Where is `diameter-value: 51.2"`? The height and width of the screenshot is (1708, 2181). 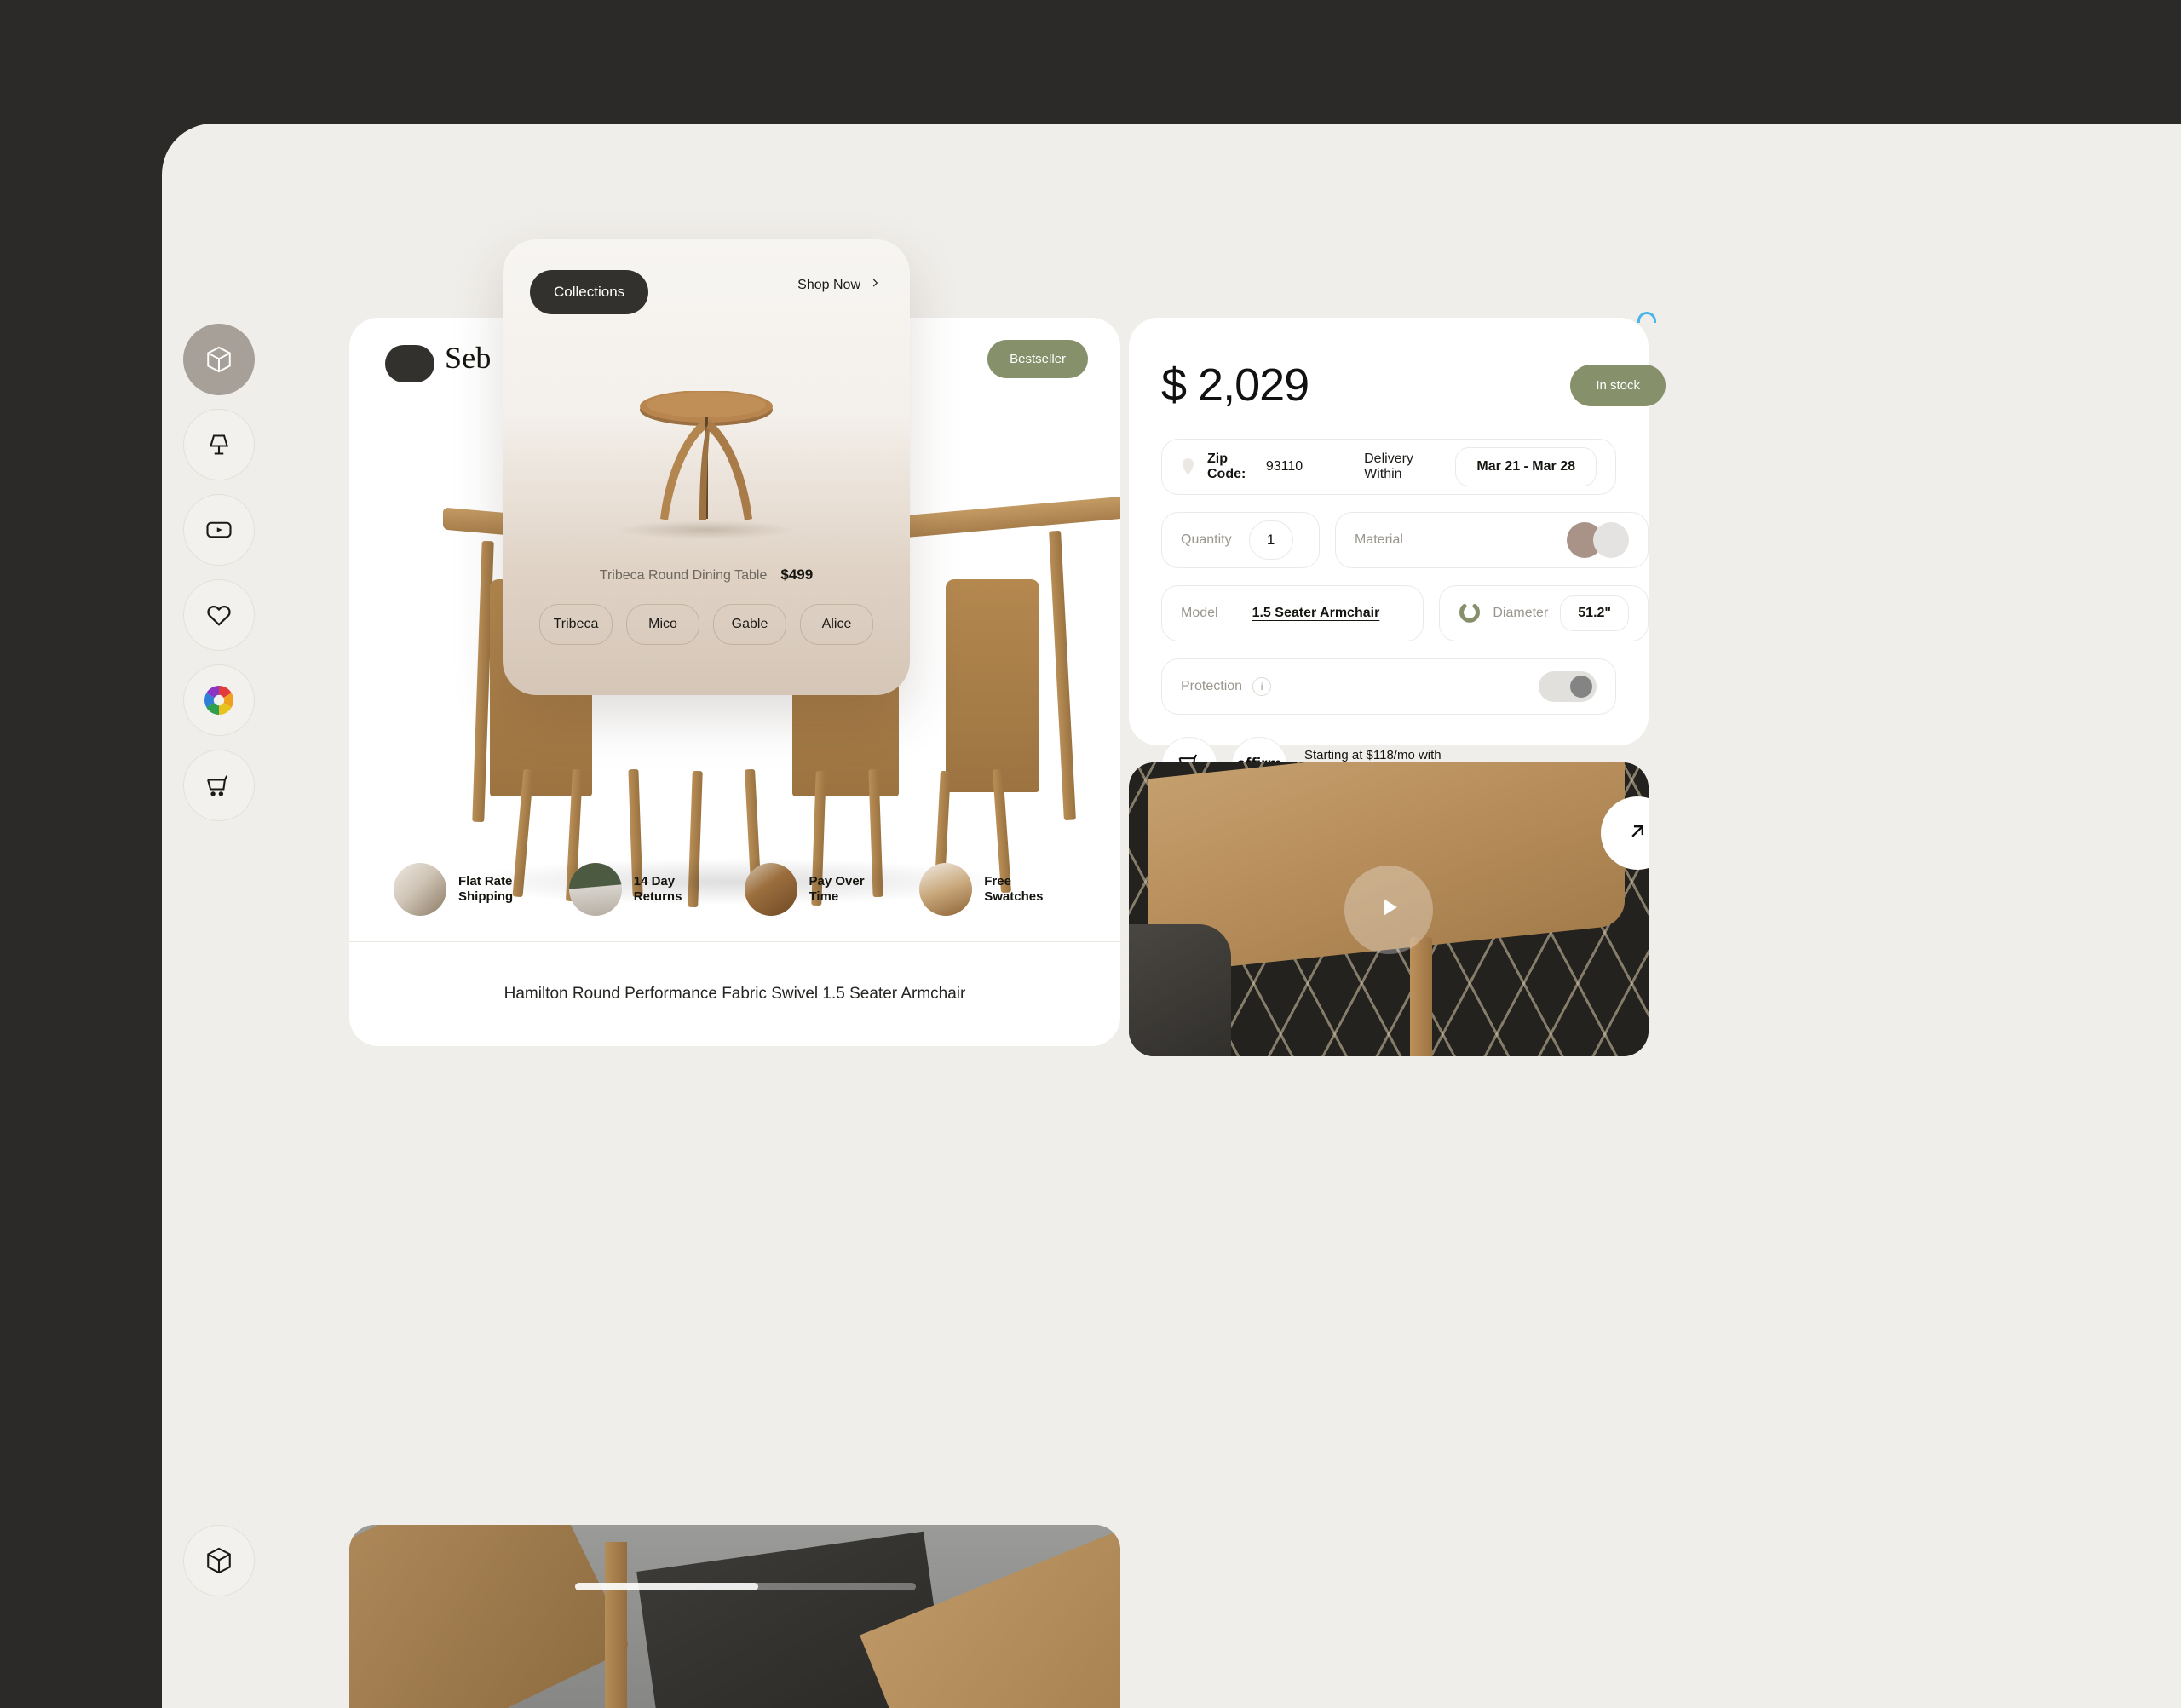 diameter-value: 51.2" is located at coordinates (1594, 613).